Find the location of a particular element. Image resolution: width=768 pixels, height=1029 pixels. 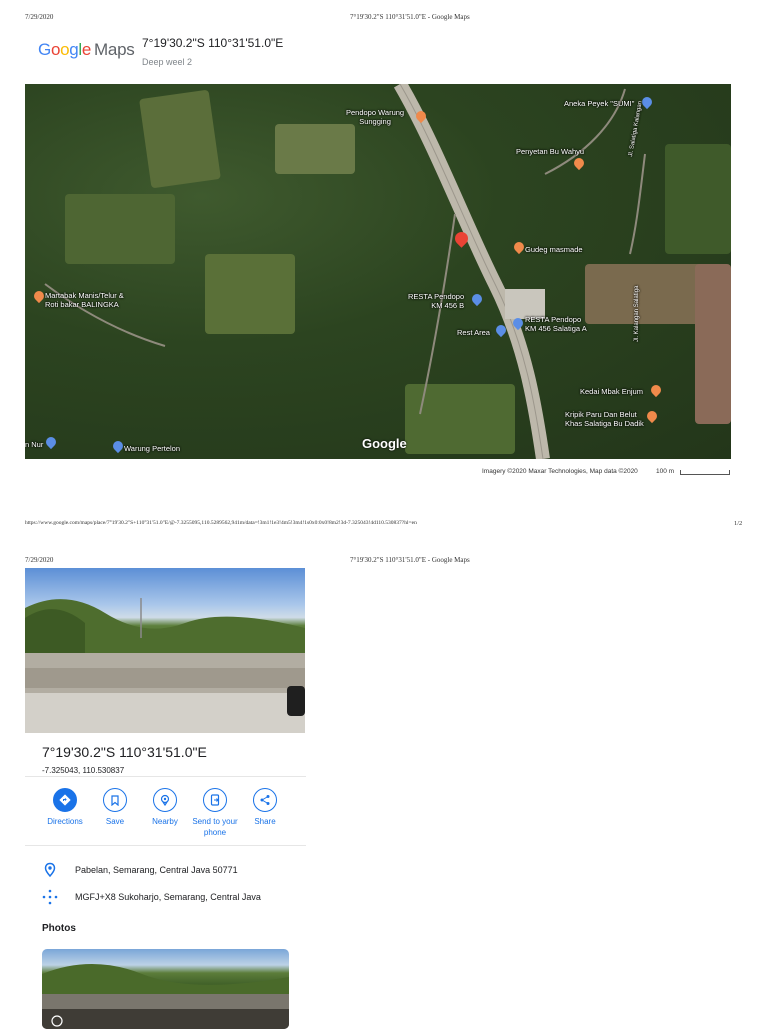

directions-button: Directions is located at coordinates (65, 807).